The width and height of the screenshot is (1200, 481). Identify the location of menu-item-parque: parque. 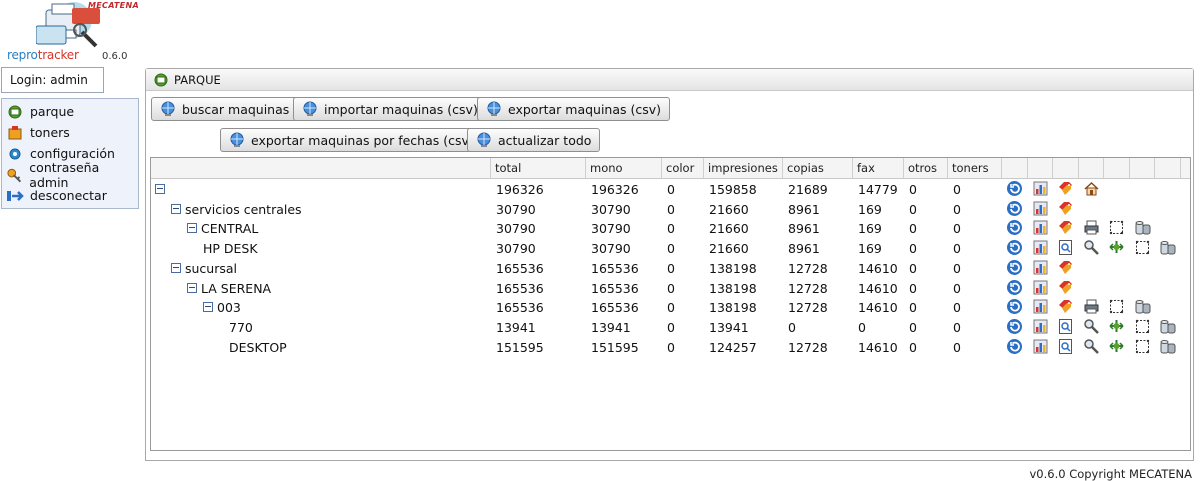
(70, 111).